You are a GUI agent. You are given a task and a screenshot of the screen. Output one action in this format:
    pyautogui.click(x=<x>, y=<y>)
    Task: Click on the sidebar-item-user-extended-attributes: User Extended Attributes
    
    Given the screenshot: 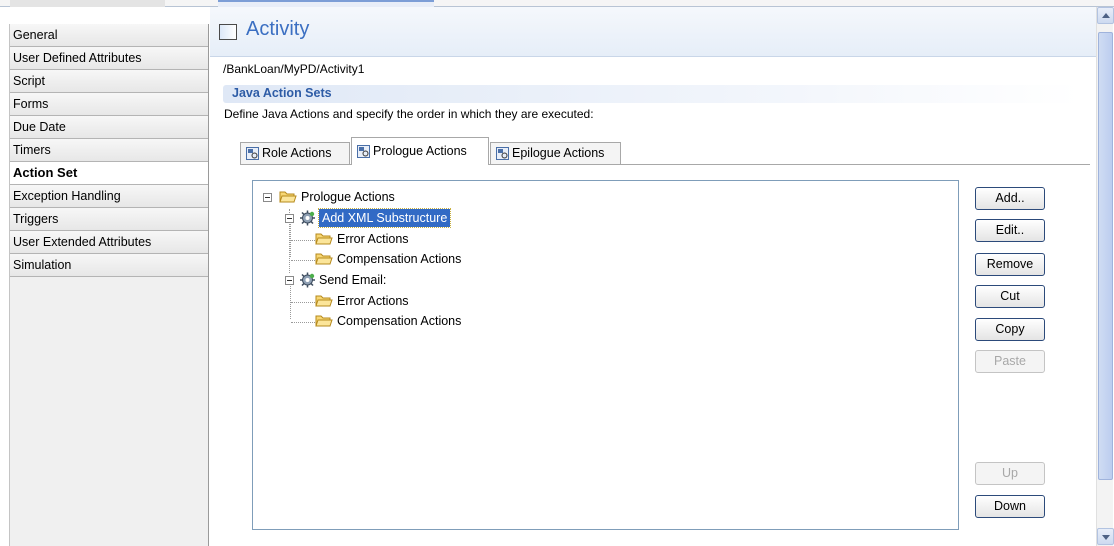 What is the action you would take?
    pyautogui.click(x=109, y=242)
    